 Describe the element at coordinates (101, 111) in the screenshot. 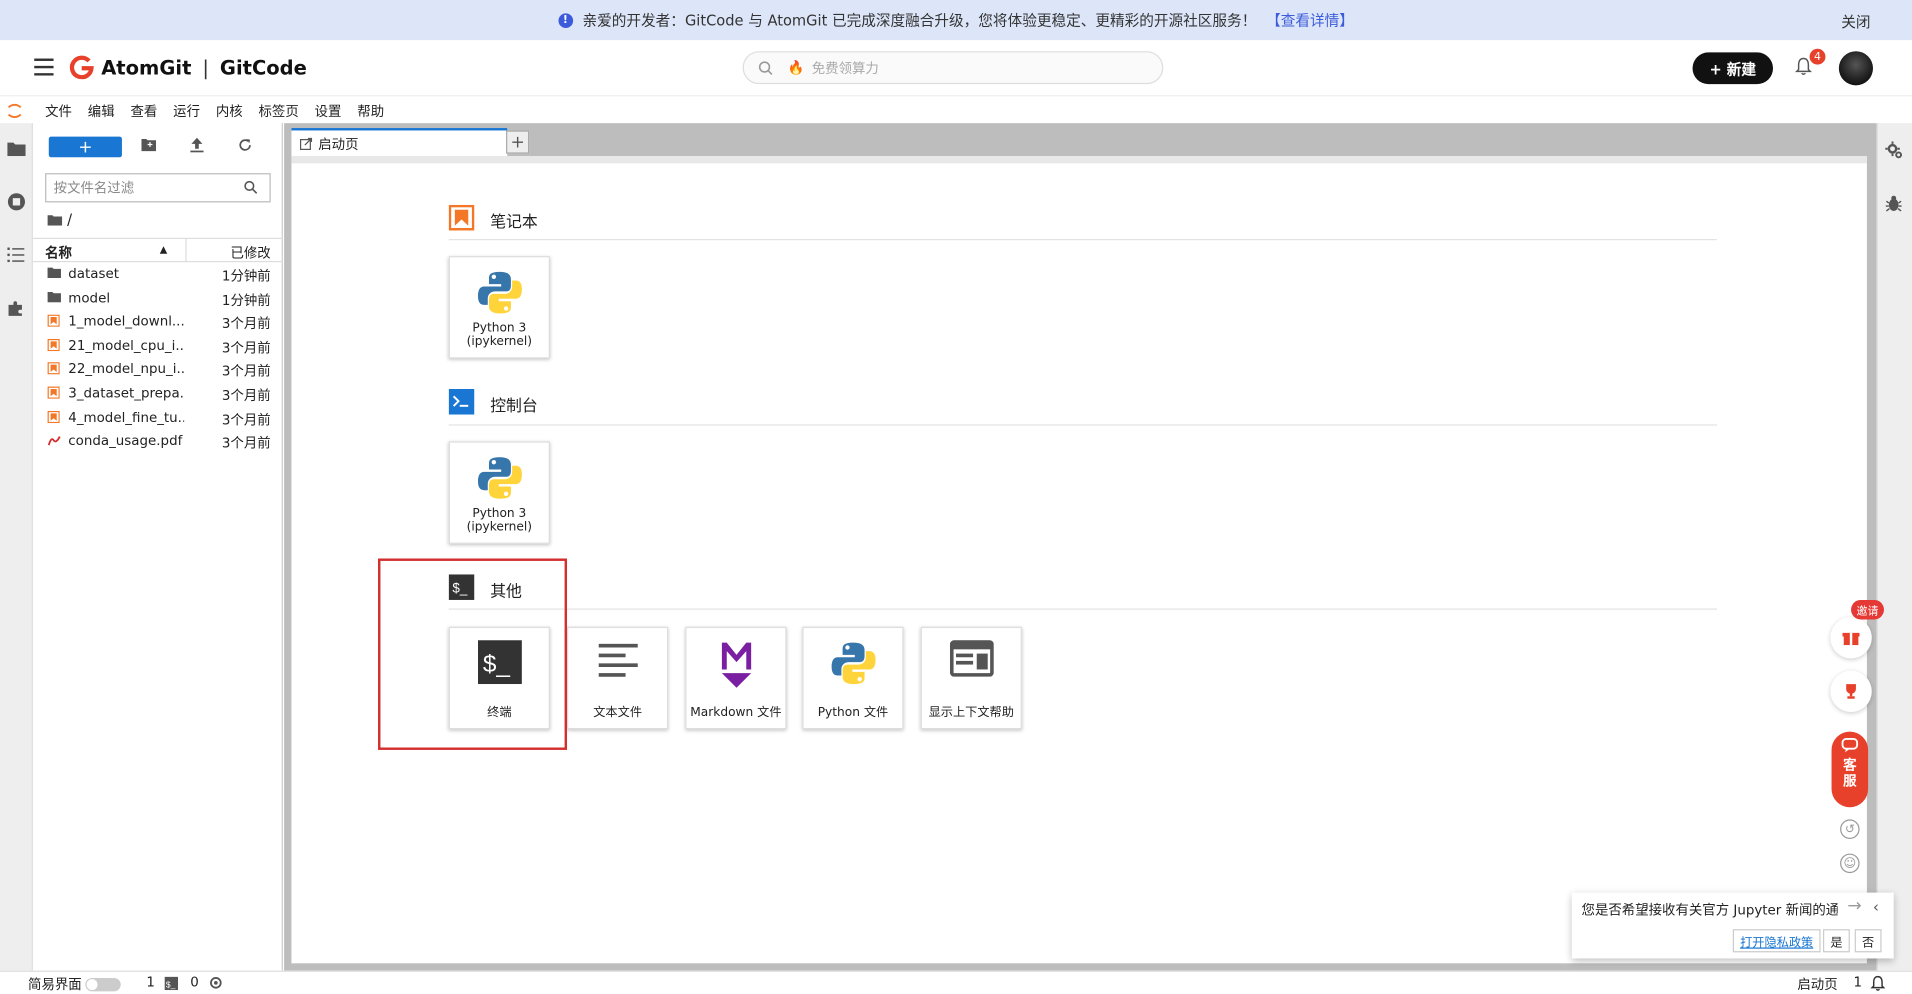

I see `menu-edit: 编辑` at that location.